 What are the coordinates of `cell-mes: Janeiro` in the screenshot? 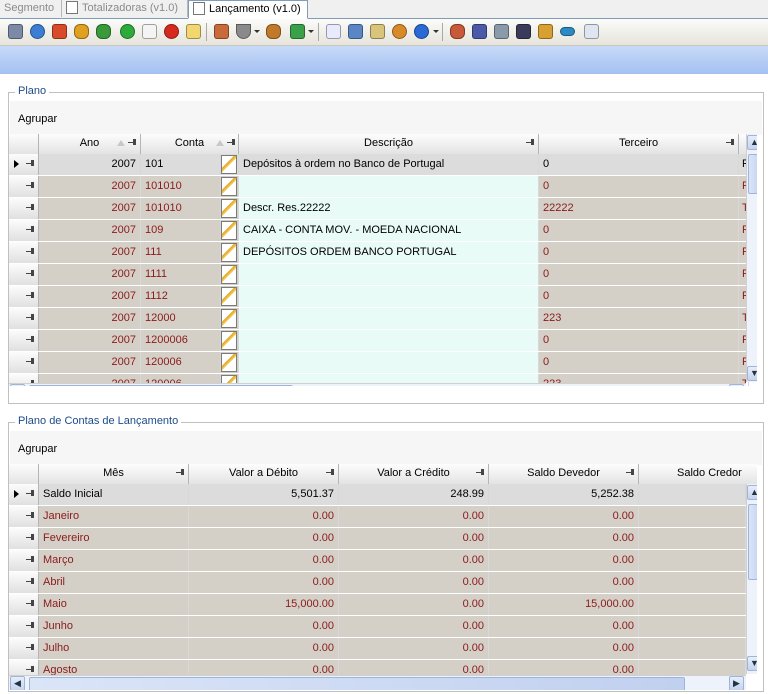 It's located at (114, 516).